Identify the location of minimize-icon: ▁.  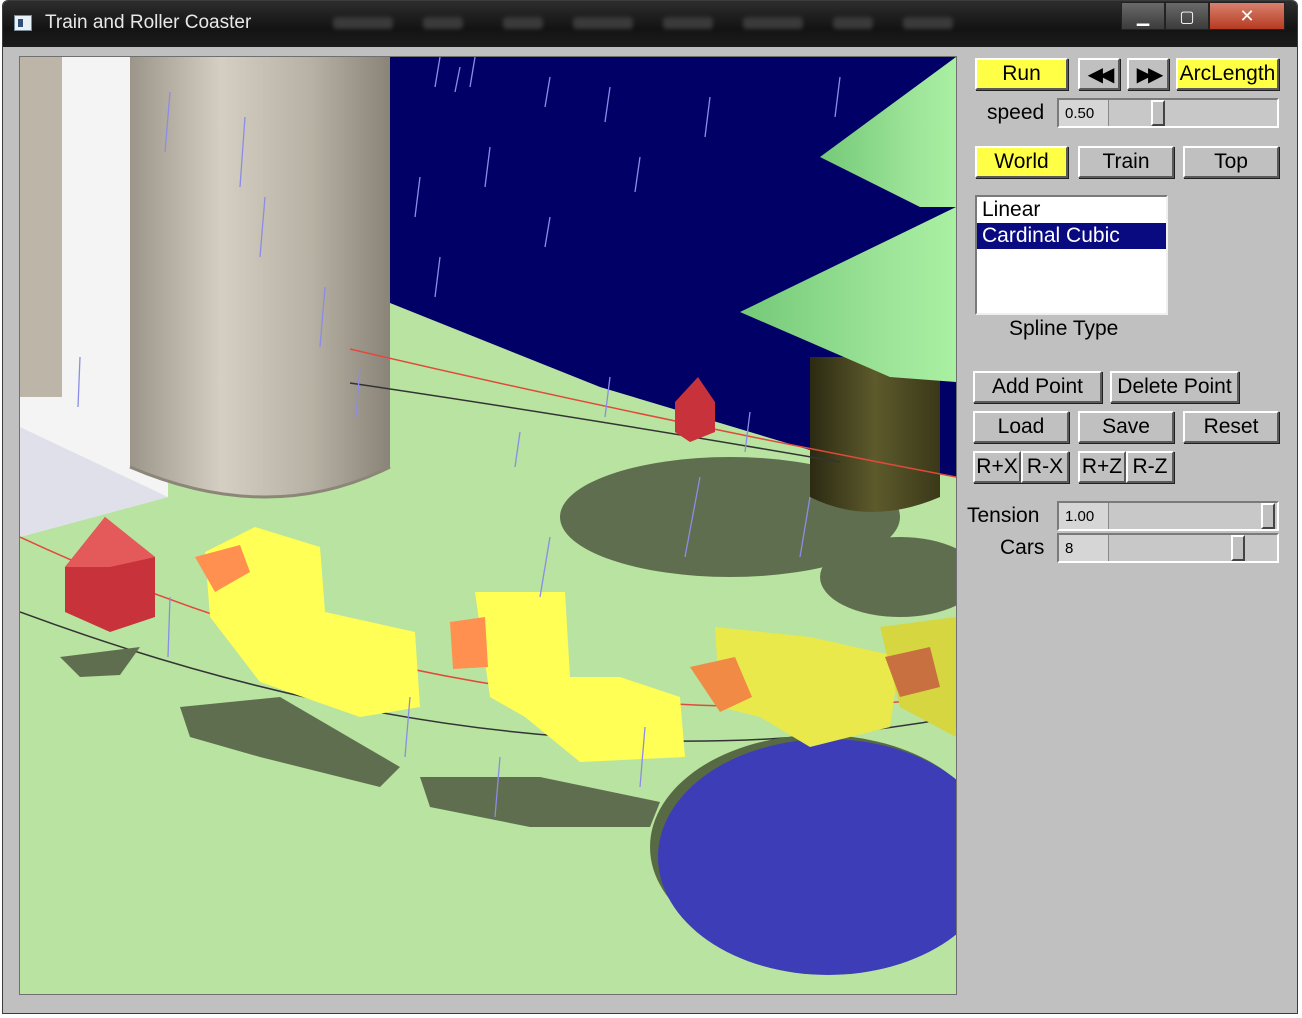
(1143, 16).